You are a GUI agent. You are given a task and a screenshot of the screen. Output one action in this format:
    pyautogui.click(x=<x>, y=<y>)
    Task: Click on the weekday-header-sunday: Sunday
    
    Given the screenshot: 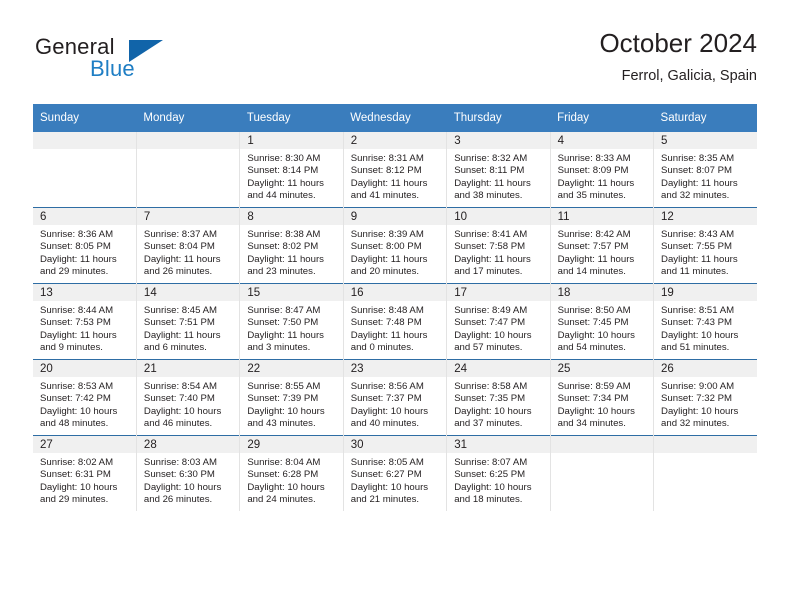 What is the action you would take?
    pyautogui.click(x=85, y=118)
    